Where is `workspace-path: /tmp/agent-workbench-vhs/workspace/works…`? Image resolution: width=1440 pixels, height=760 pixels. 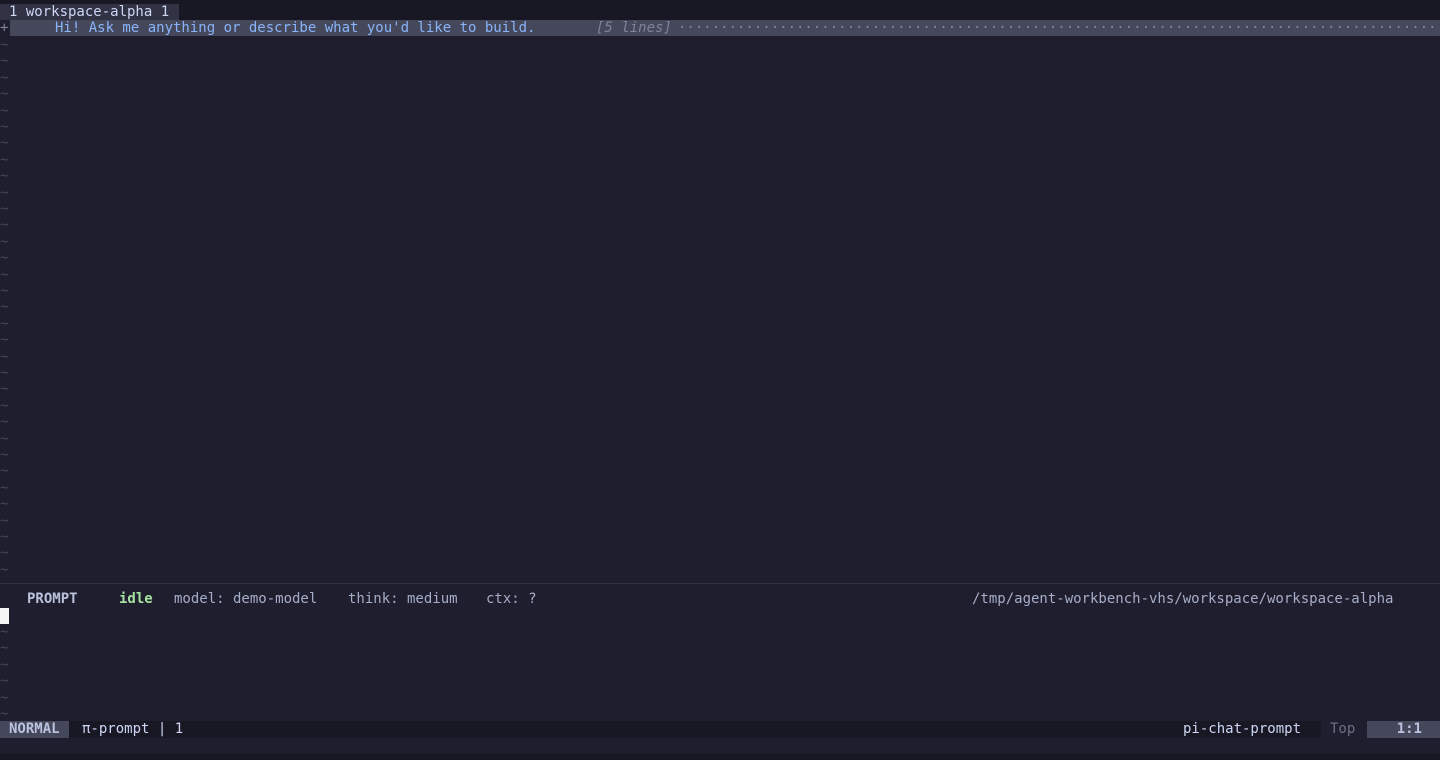
workspace-path: /tmp/agent-workbench-vhs/workspace/works… is located at coordinates (1183, 599).